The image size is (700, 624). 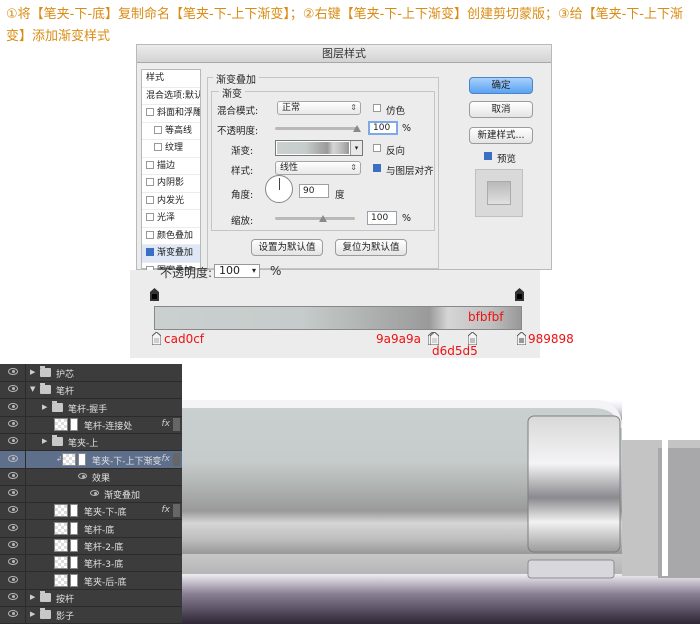 What do you see at coordinates (519, 294) in the screenshot?
I see `opacity-stop-right` at bounding box center [519, 294].